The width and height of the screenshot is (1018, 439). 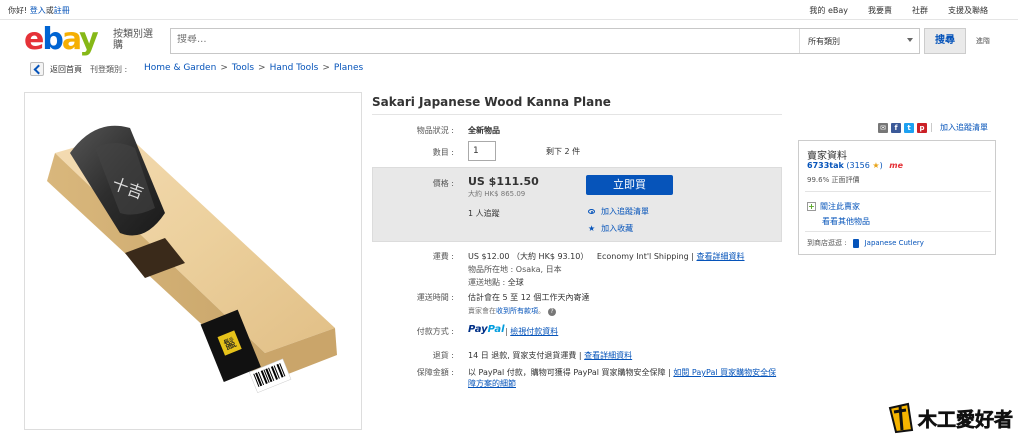 What do you see at coordinates (477, 39) in the screenshot?
I see `search-input` at bounding box center [477, 39].